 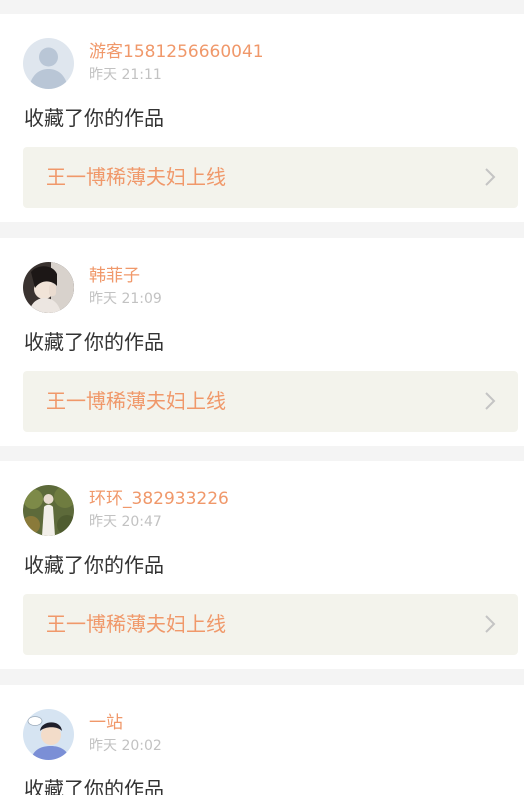 What do you see at coordinates (159, 499) in the screenshot?
I see `username-link: 环环_382933226` at bounding box center [159, 499].